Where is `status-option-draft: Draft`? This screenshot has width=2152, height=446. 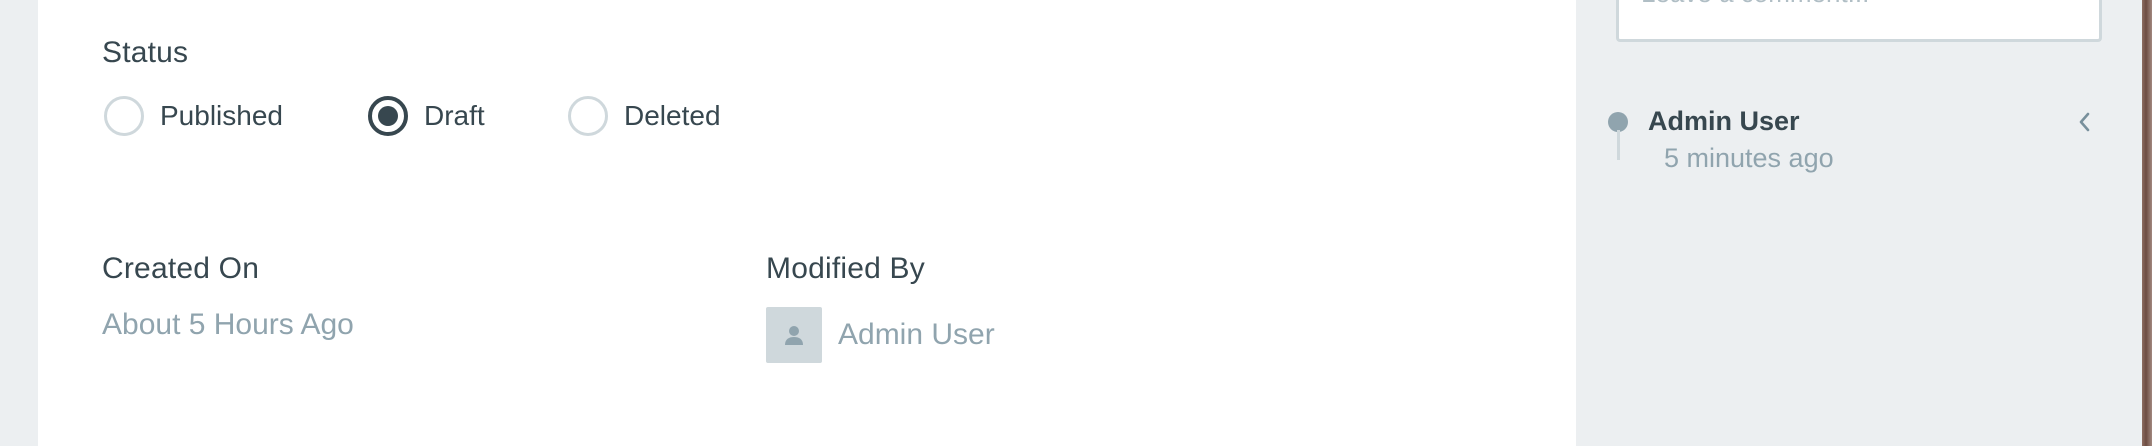 status-option-draft: Draft is located at coordinates (468, 116).